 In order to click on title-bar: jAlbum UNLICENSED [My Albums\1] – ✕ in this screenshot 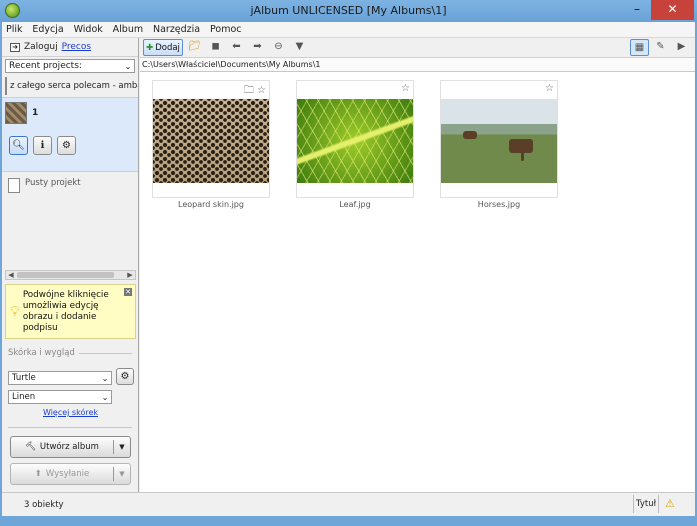, I will do `click(348, 11)`.